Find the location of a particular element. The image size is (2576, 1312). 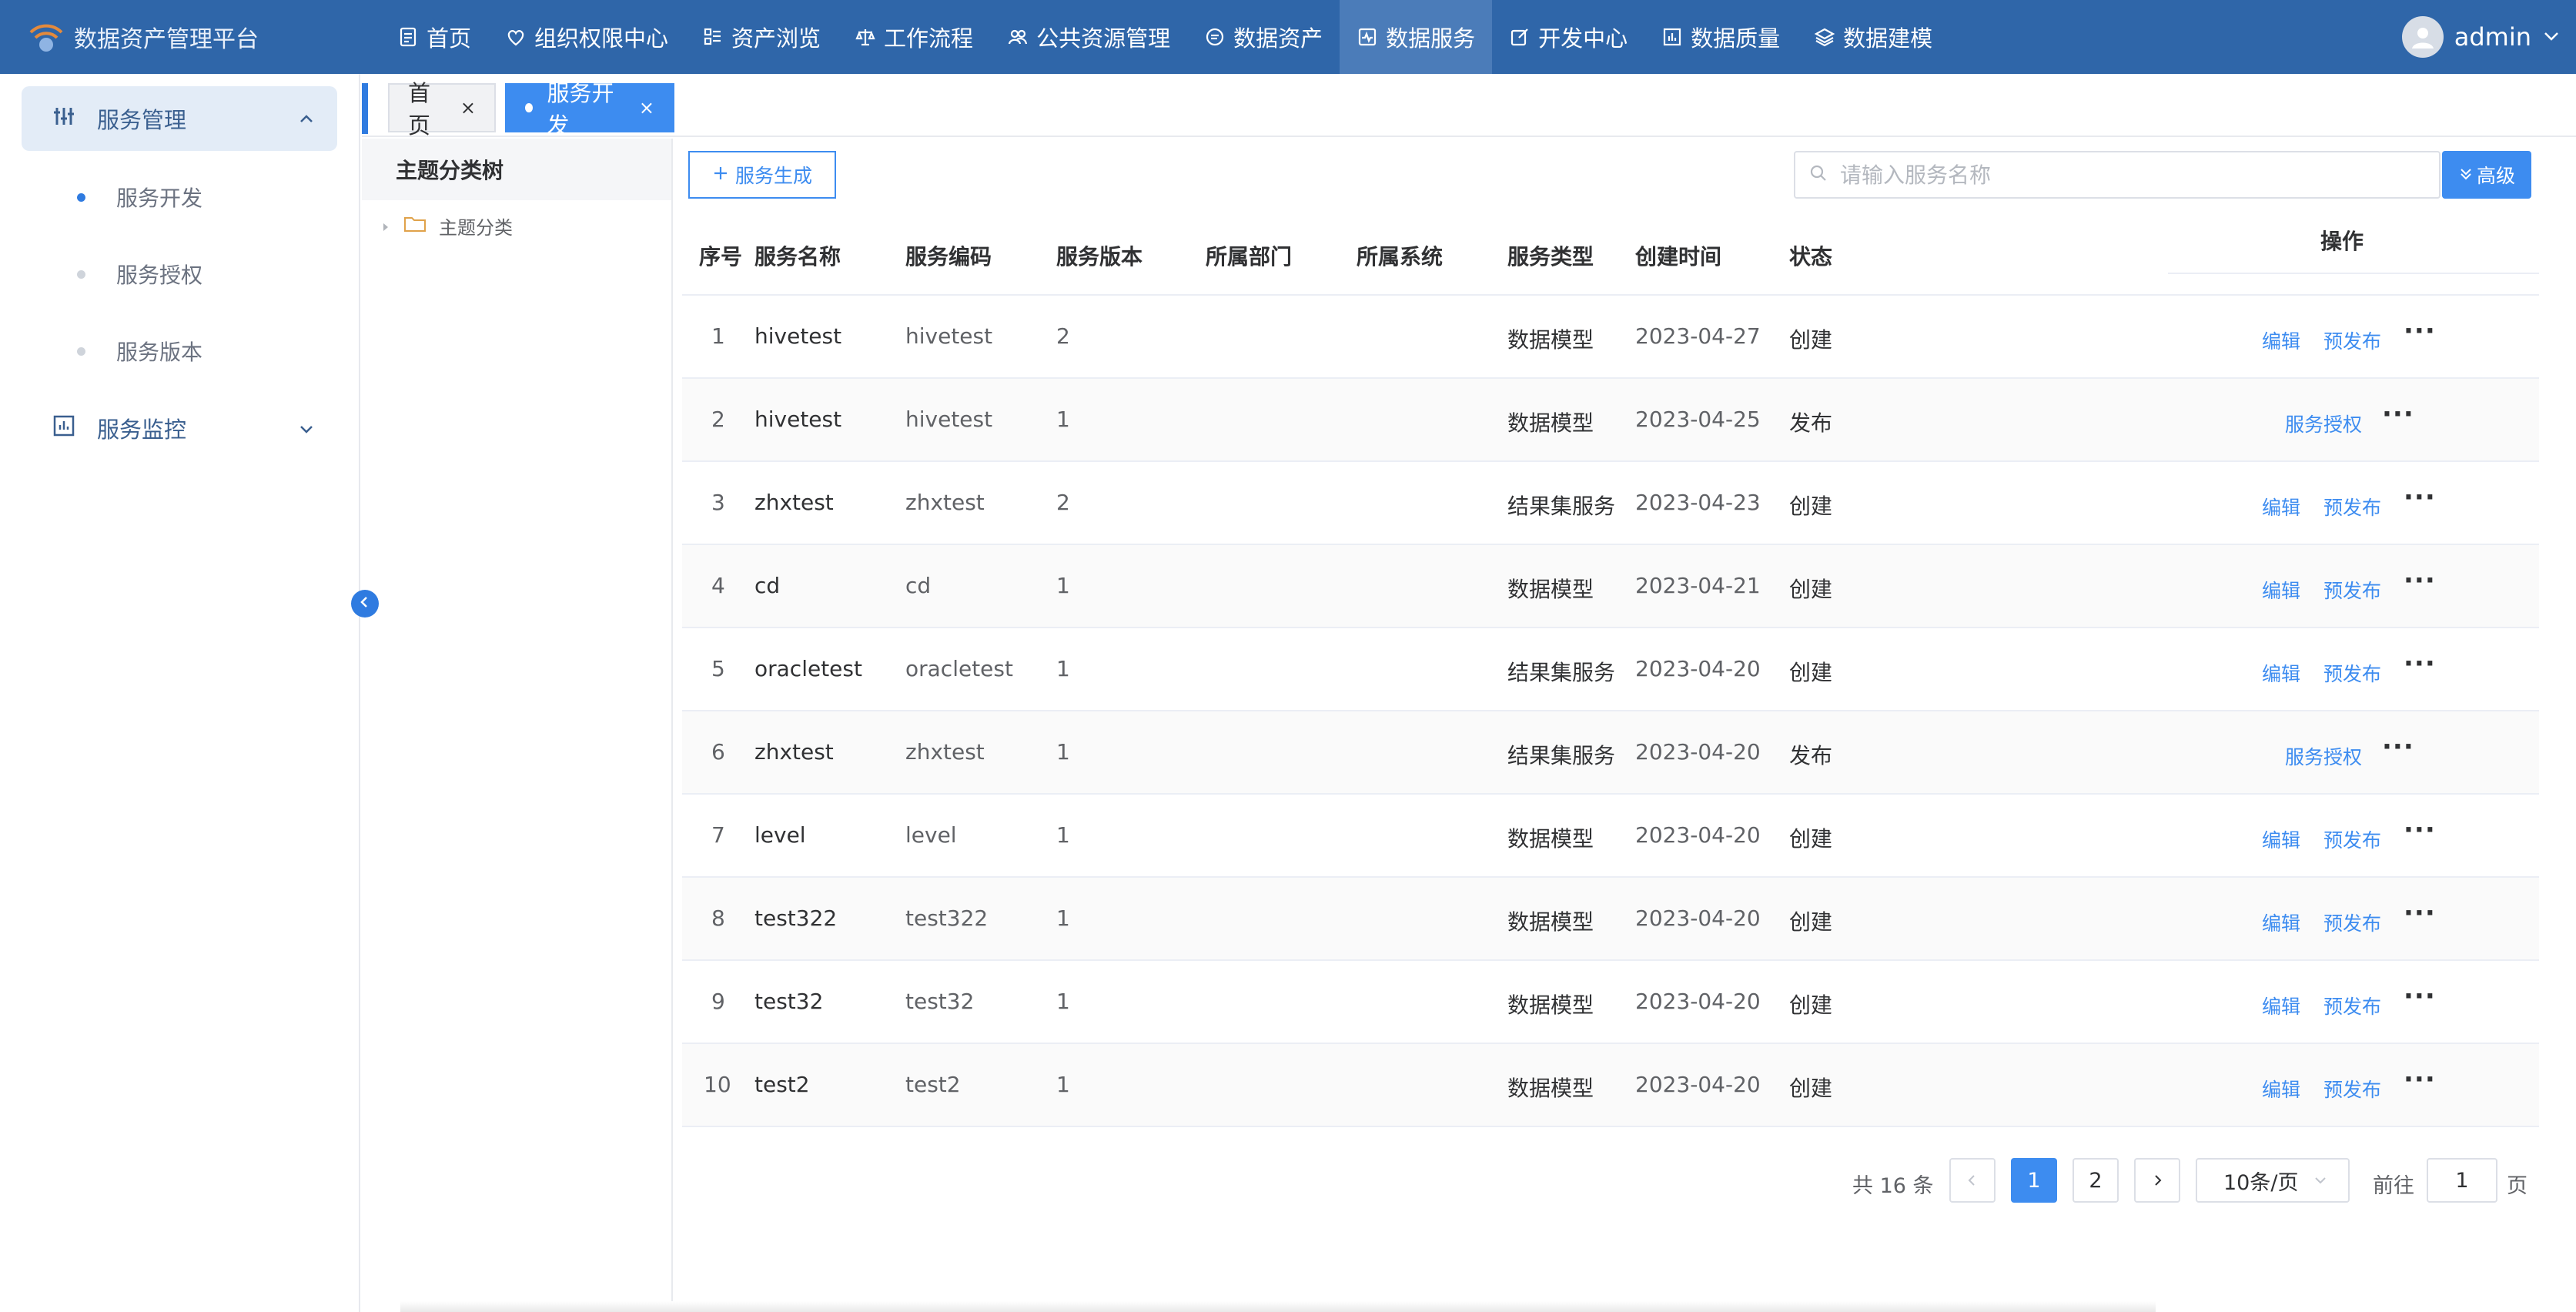

create-service-label: 服务生成 is located at coordinates (773, 176).